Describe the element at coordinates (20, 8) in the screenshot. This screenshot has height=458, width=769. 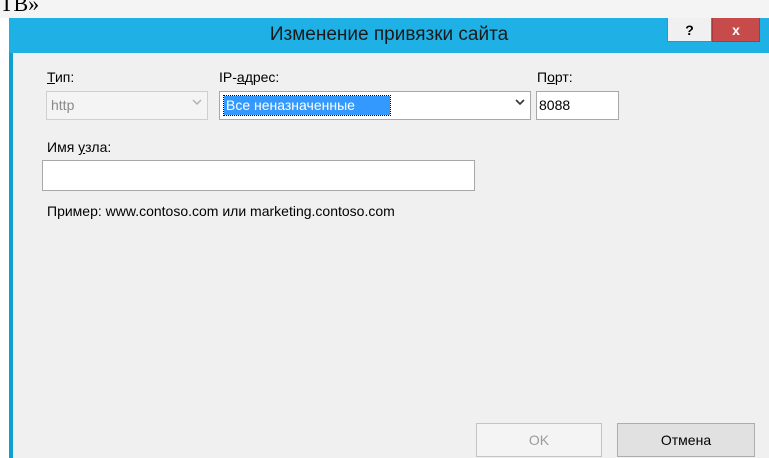
I see `background-text-fragment: ТВ»` at that location.